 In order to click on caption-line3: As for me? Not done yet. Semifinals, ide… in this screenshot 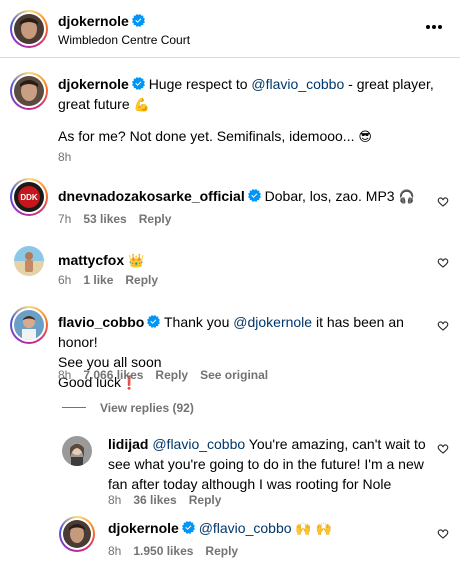, I will do `click(206, 136)`.